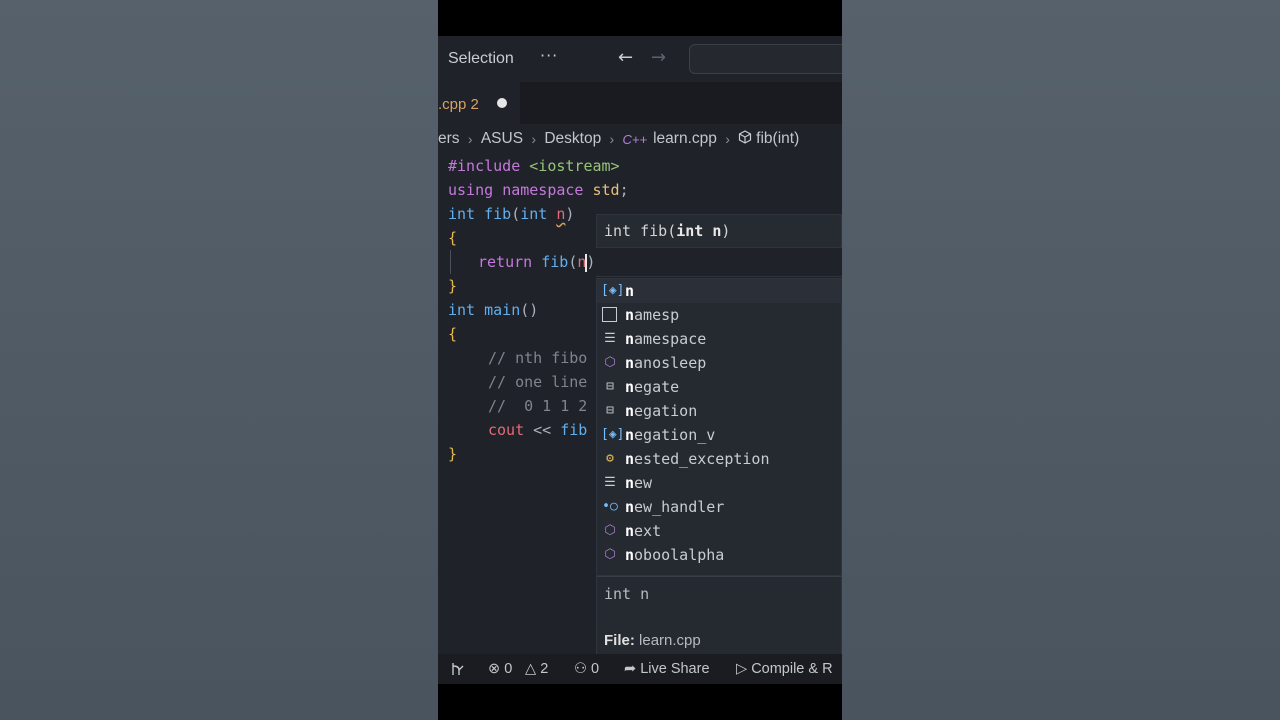 The image size is (1280, 720). Describe the element at coordinates (458, 104) in the screenshot. I see `tab-label: .cpp 2` at that location.